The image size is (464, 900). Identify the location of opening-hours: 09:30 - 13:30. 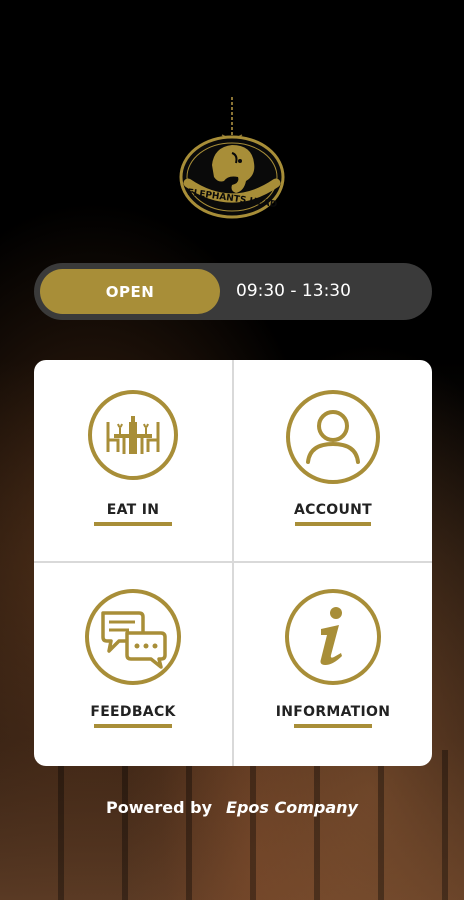
(293, 291).